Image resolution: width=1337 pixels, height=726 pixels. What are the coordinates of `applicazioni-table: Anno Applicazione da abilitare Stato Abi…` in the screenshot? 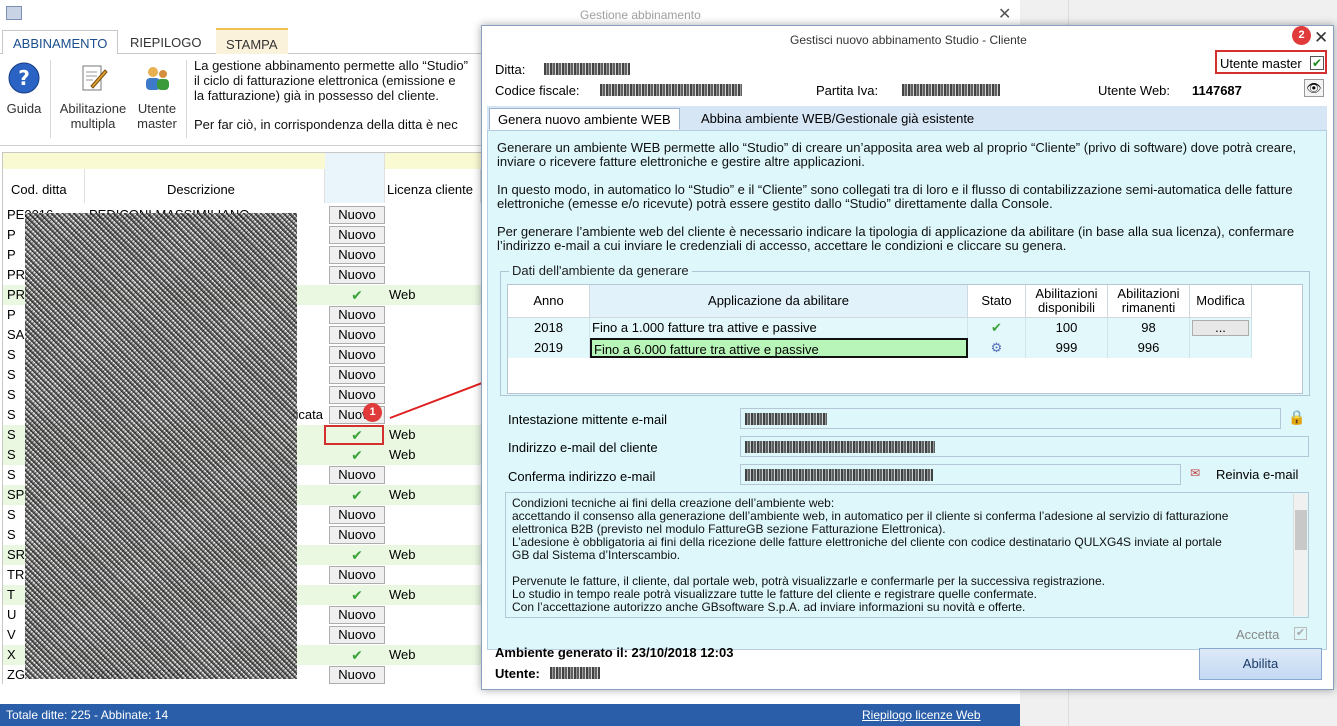 It's located at (905, 339).